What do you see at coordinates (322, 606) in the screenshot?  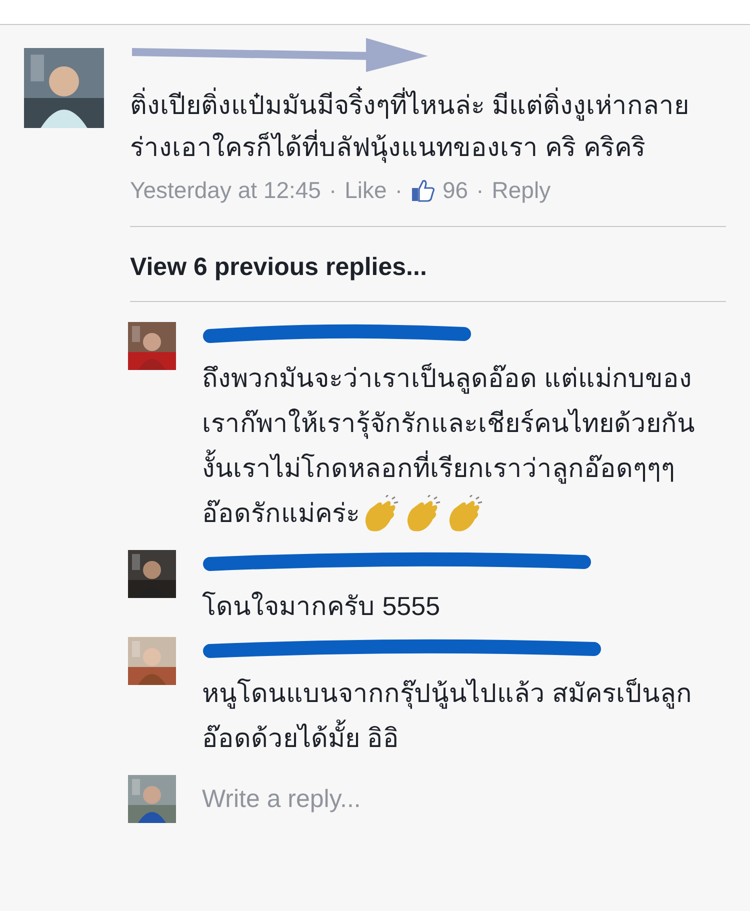 I see `reply-text: โดนใจมากครับ 5555` at bounding box center [322, 606].